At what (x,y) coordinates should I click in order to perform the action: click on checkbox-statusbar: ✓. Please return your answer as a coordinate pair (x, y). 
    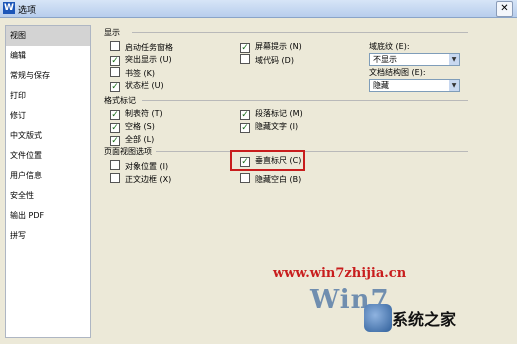
    Looking at the image, I should click on (115, 87).